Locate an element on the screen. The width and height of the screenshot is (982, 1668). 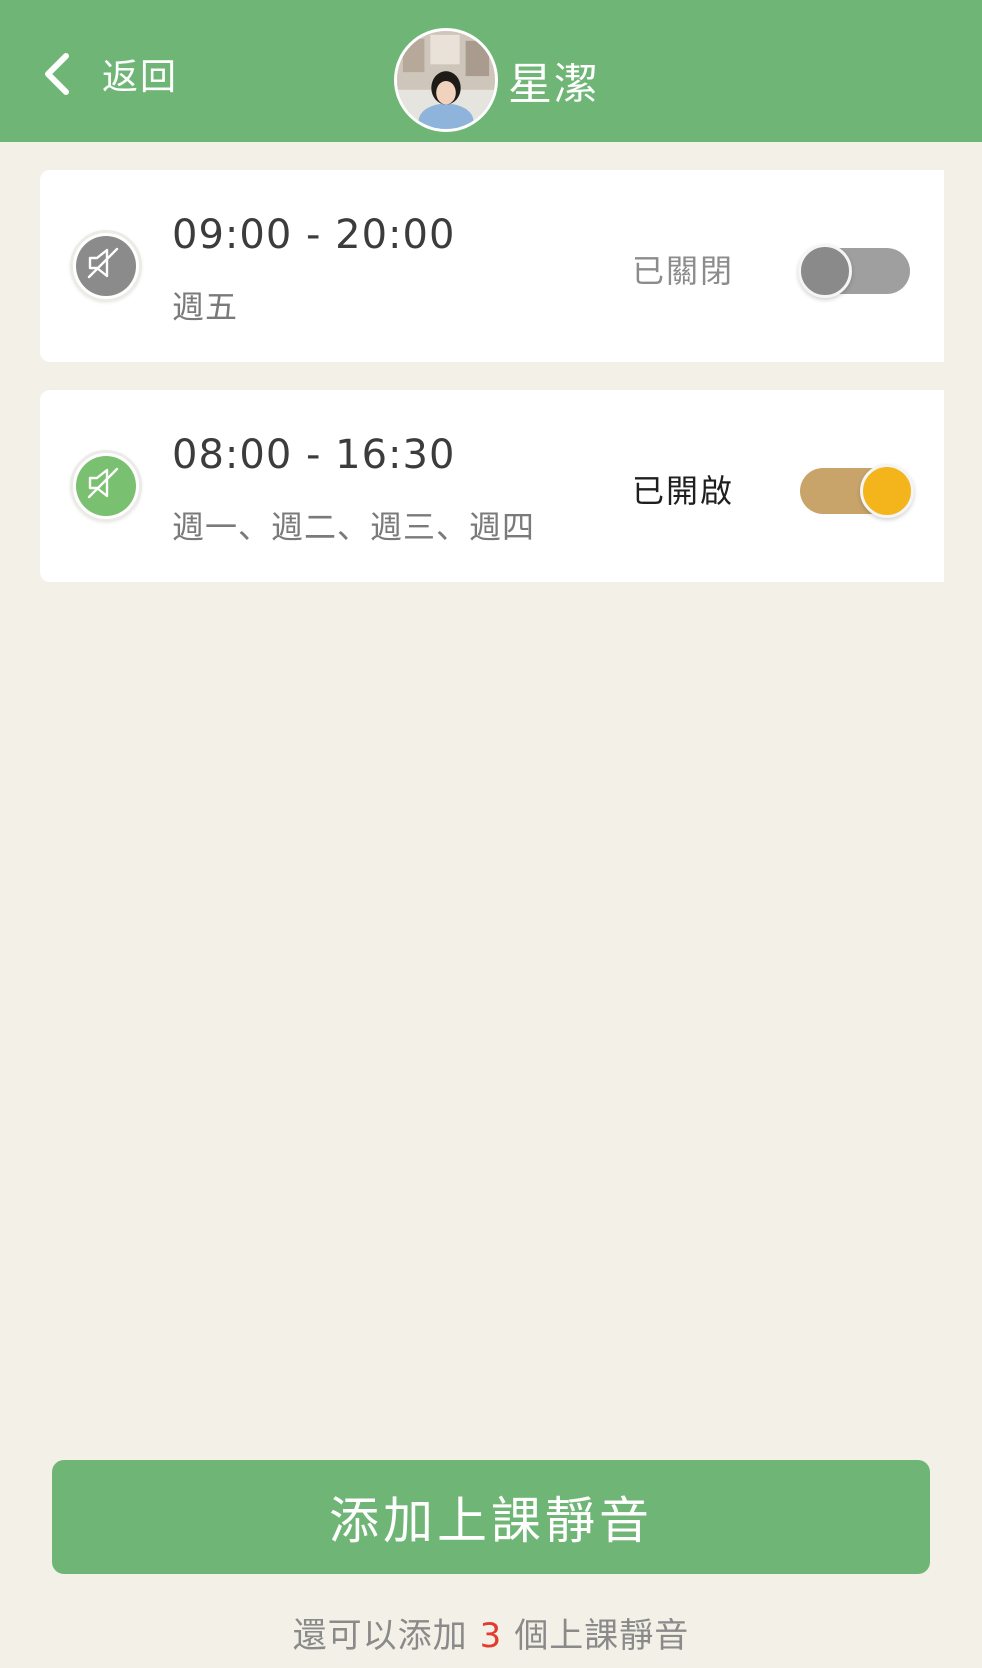
schedule-days: 週一、週二、週三、週四 is located at coordinates (354, 527).